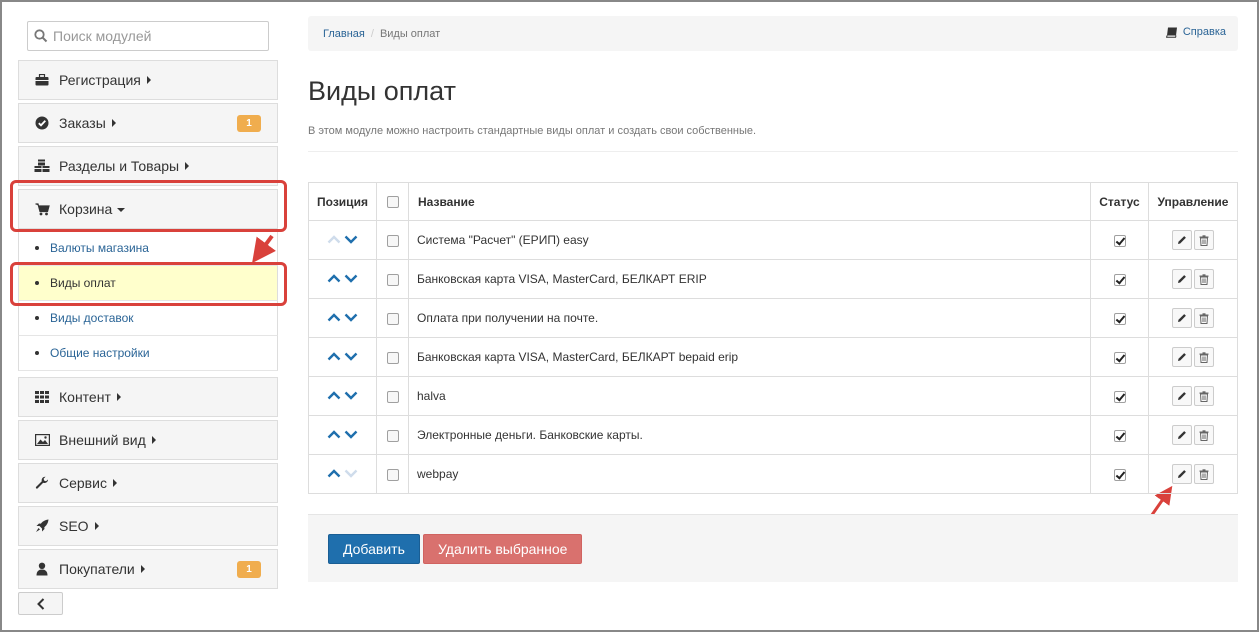  What do you see at coordinates (1171, 32) in the screenshot?
I see `book-icon` at bounding box center [1171, 32].